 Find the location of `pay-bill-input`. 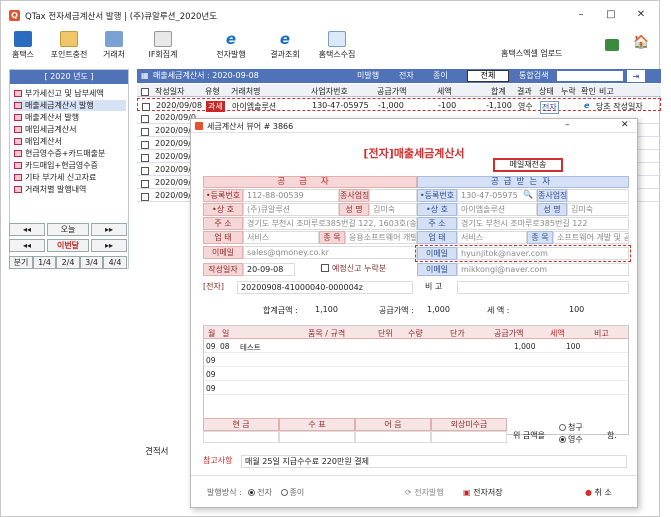

pay-bill-input is located at coordinates (393, 437).